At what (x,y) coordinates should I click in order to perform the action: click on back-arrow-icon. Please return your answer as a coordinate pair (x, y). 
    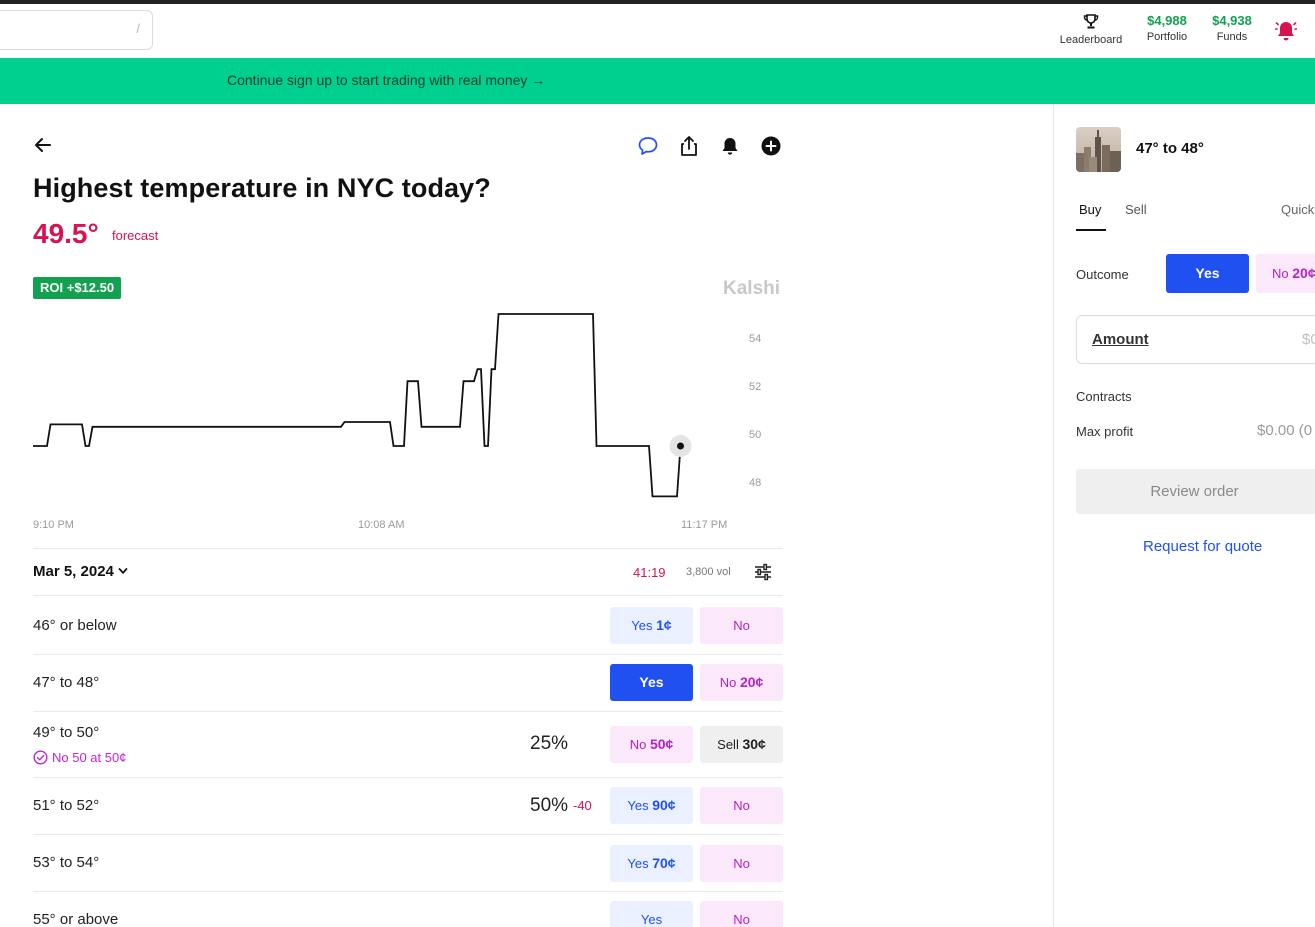
    Looking at the image, I should click on (43, 145).